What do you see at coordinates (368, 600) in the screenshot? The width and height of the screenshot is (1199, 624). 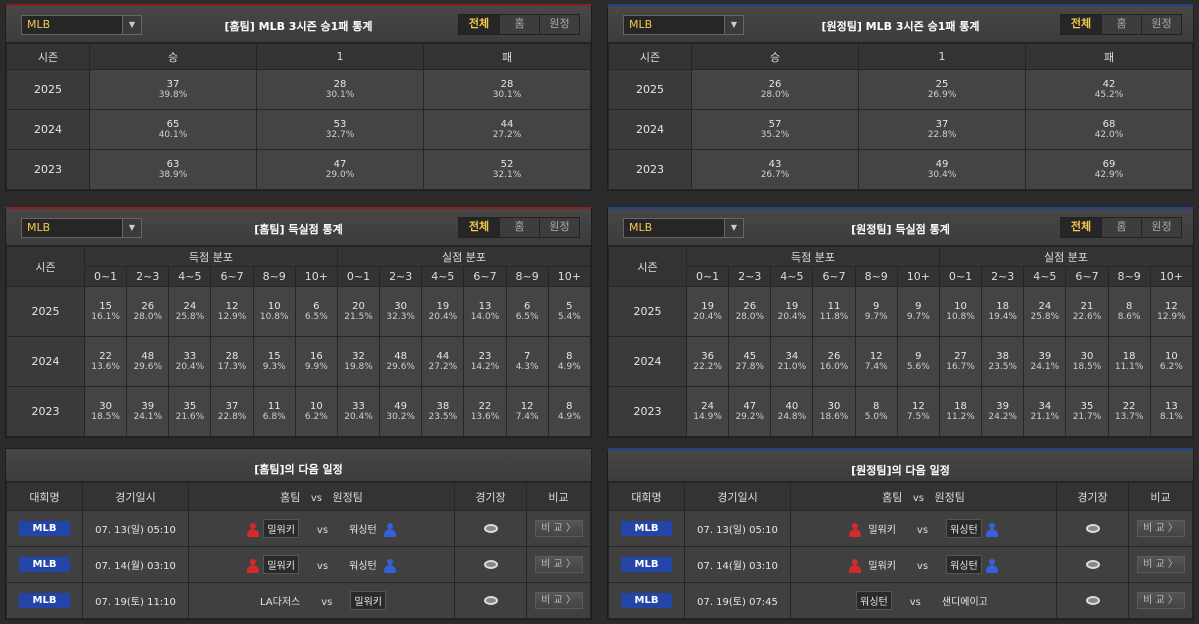 I see `away-team-name: 밀워키` at bounding box center [368, 600].